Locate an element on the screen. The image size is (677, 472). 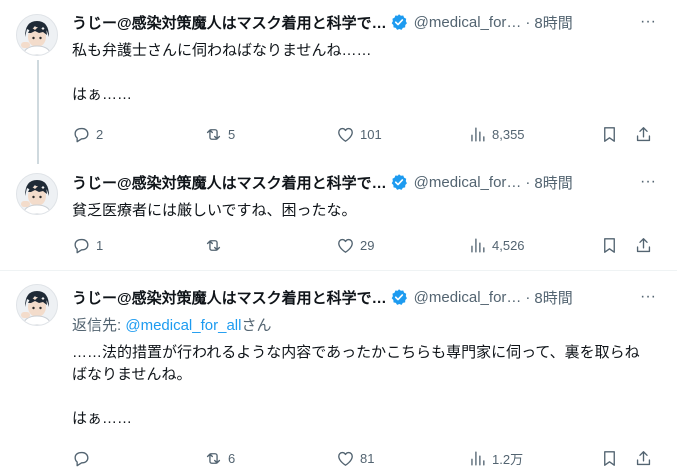
reply-button: 1 is located at coordinates (87, 245).